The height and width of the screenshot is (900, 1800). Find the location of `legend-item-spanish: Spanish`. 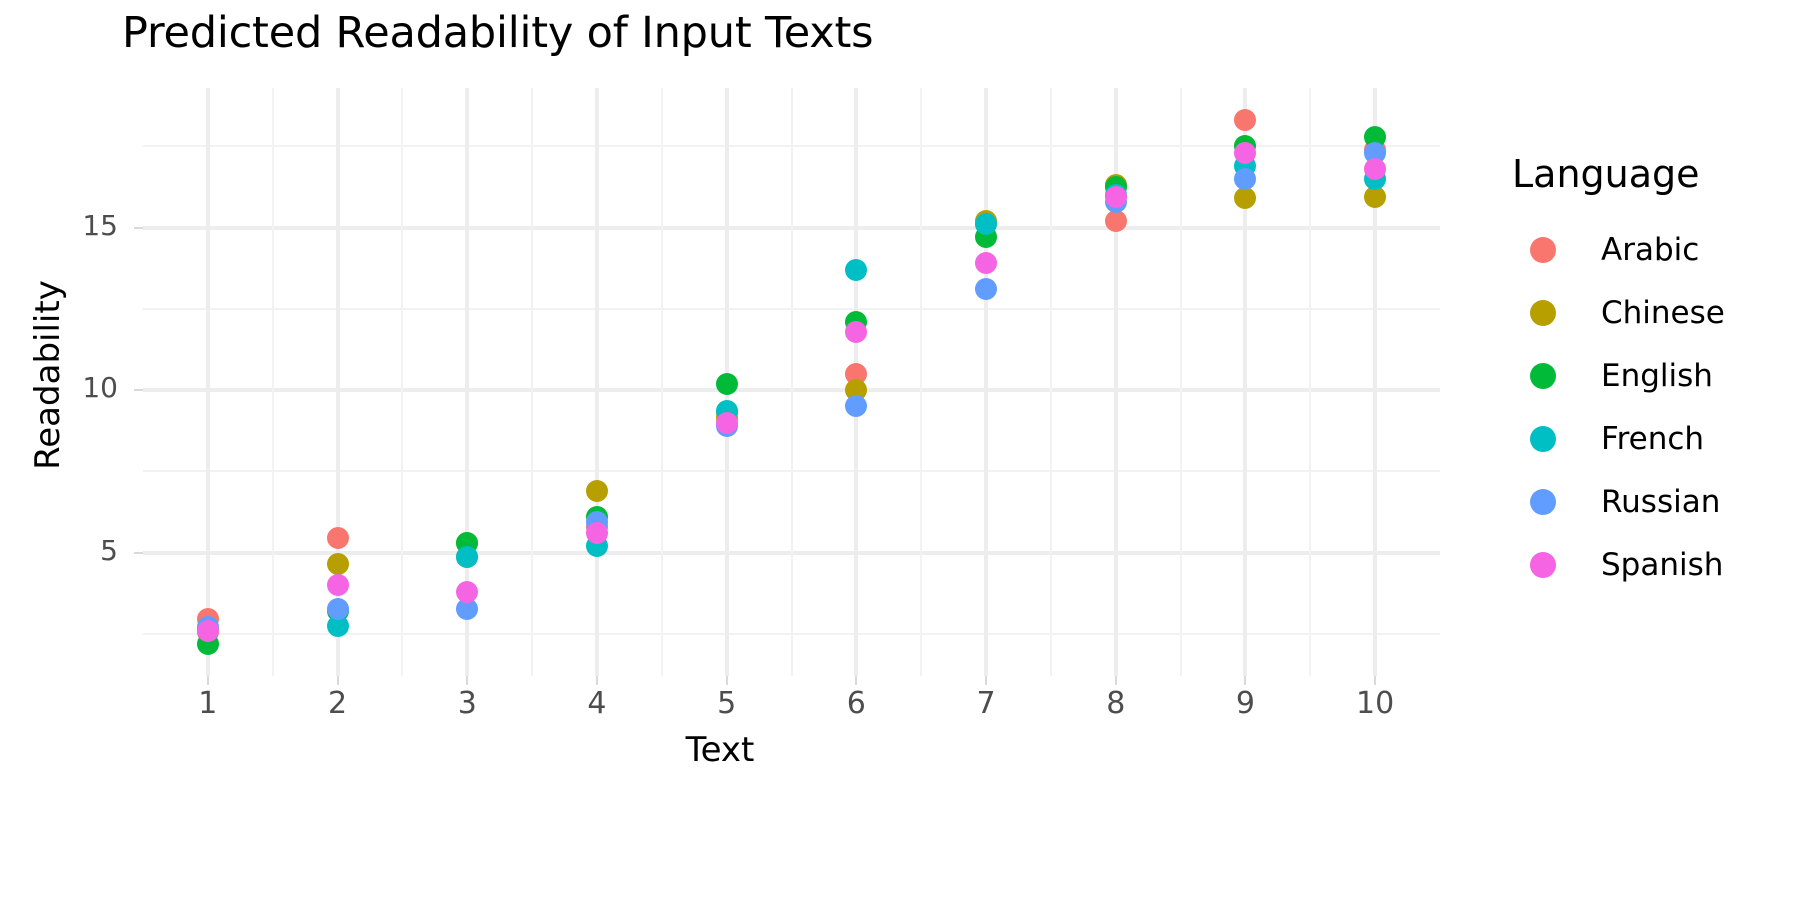

legend-item-spanish: Spanish is located at coordinates (1652, 564).